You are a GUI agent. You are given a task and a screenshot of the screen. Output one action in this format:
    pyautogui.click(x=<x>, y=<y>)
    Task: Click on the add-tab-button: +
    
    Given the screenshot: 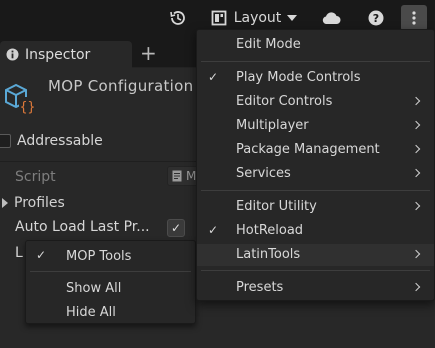 What is the action you would take?
    pyautogui.click(x=148, y=53)
    